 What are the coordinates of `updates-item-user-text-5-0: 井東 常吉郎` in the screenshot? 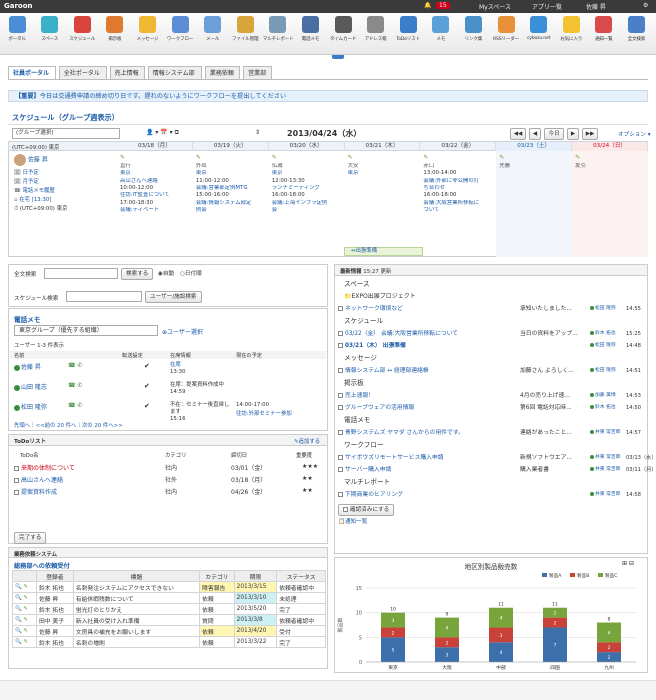 It's located at (608, 457).